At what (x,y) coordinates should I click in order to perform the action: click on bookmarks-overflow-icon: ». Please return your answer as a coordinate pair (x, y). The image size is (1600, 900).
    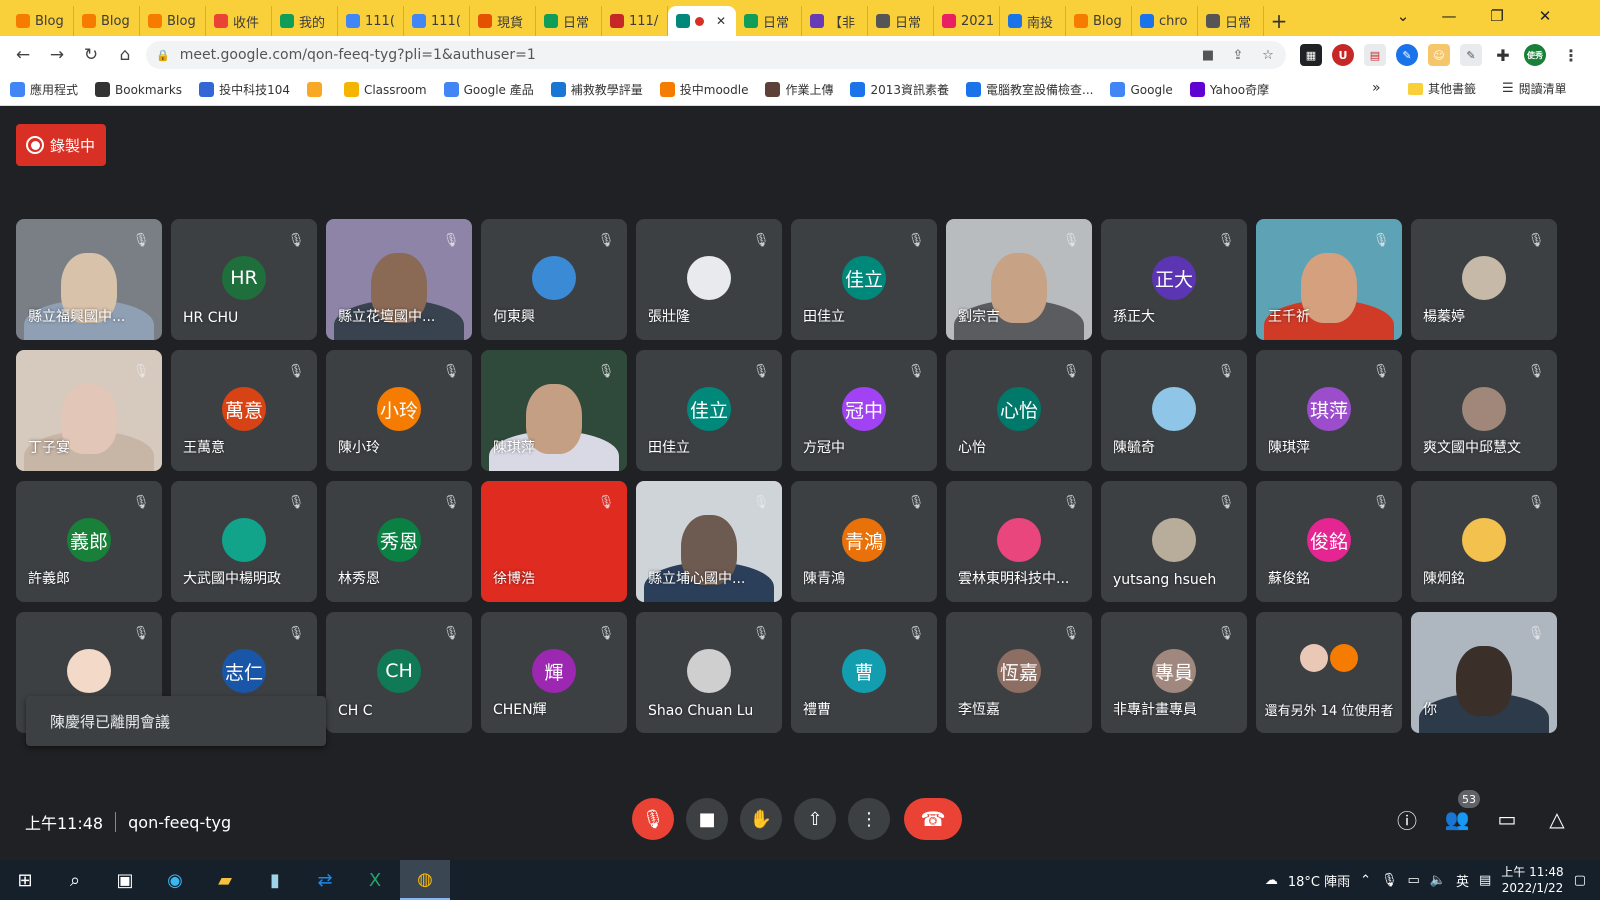
    Looking at the image, I should click on (1376, 88).